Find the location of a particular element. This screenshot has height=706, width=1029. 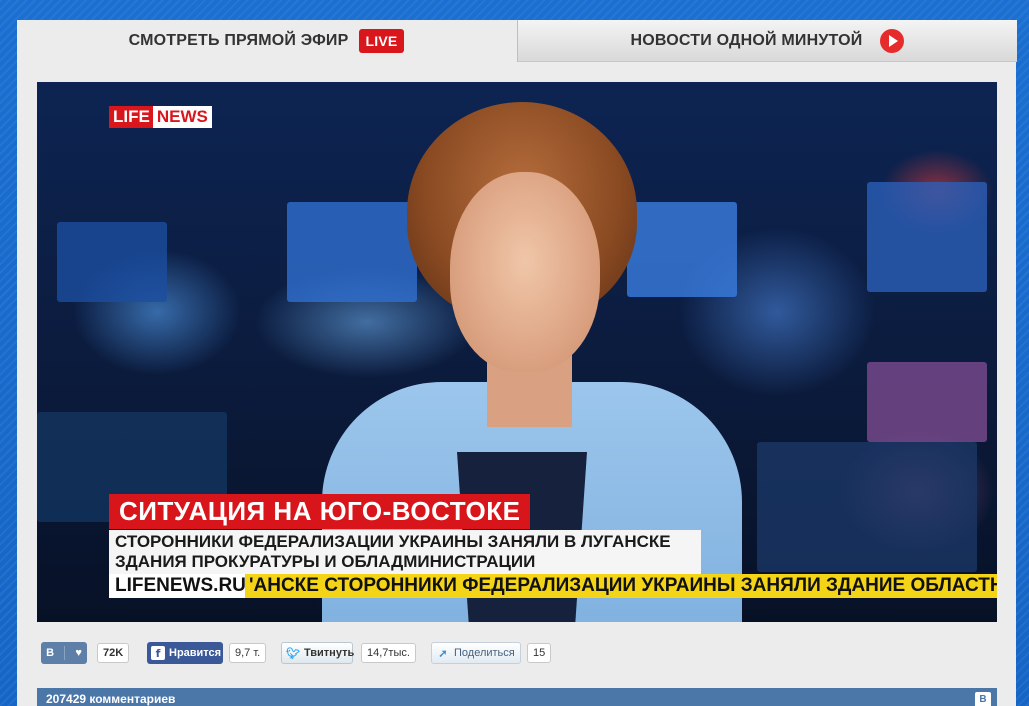

lifenews-logo: LIFE NEWS is located at coordinates (160, 117).